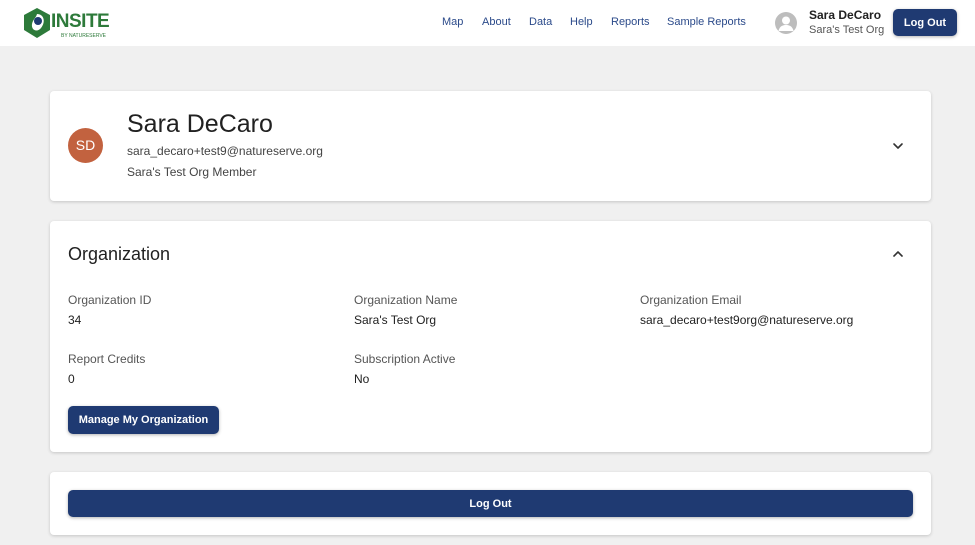 Image resolution: width=975 pixels, height=545 pixels. What do you see at coordinates (143, 420) in the screenshot?
I see `manage-organization-button: Manage My Organization` at bounding box center [143, 420].